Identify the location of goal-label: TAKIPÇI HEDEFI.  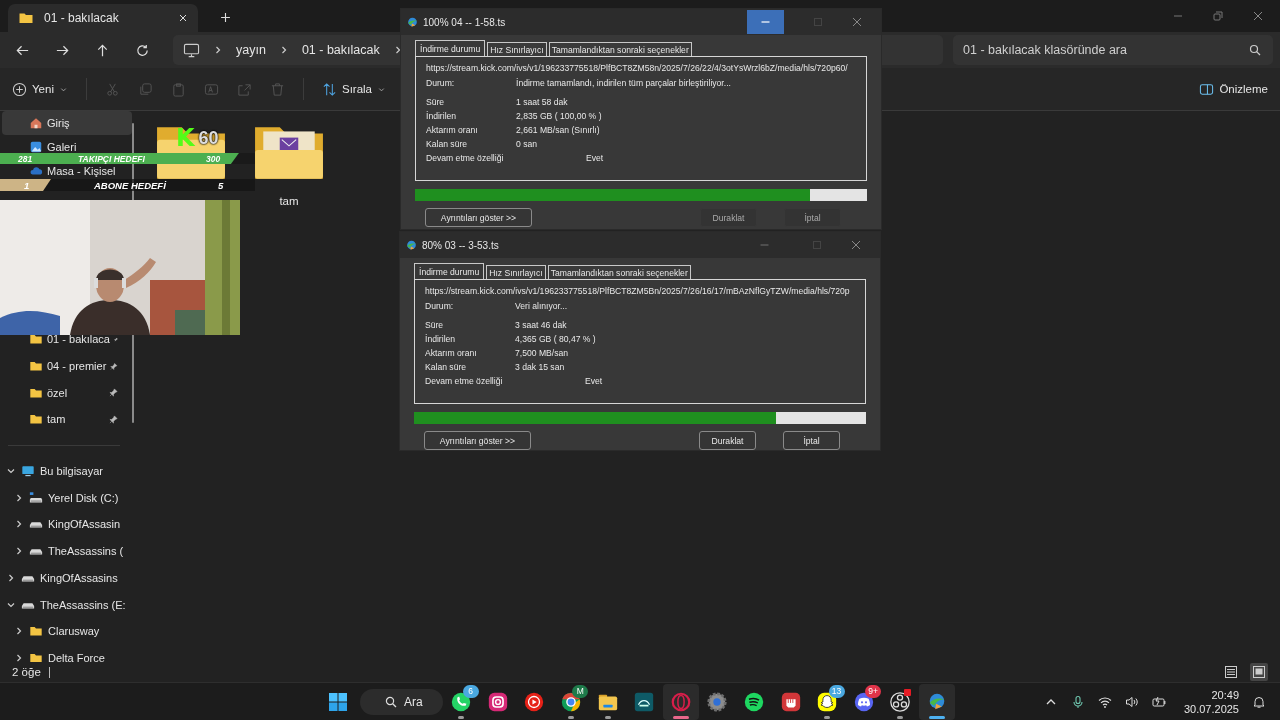
(112, 158).